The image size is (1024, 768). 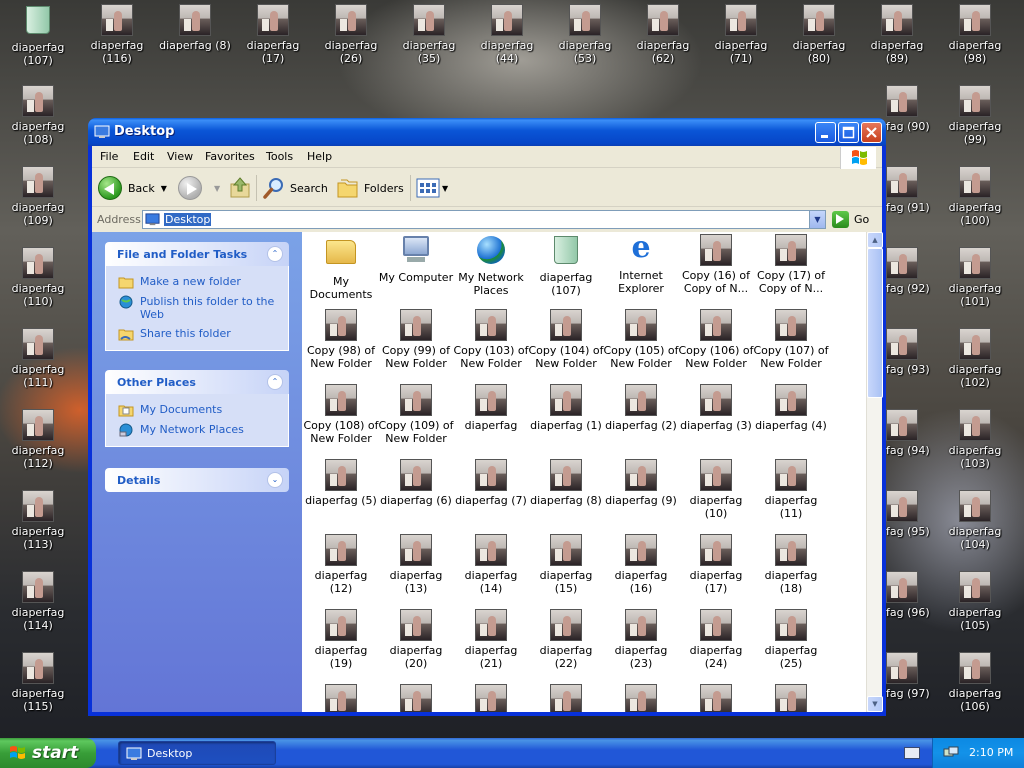 What do you see at coordinates (445, 188) in the screenshot?
I see `views-dropdown-icon: ▼` at bounding box center [445, 188].